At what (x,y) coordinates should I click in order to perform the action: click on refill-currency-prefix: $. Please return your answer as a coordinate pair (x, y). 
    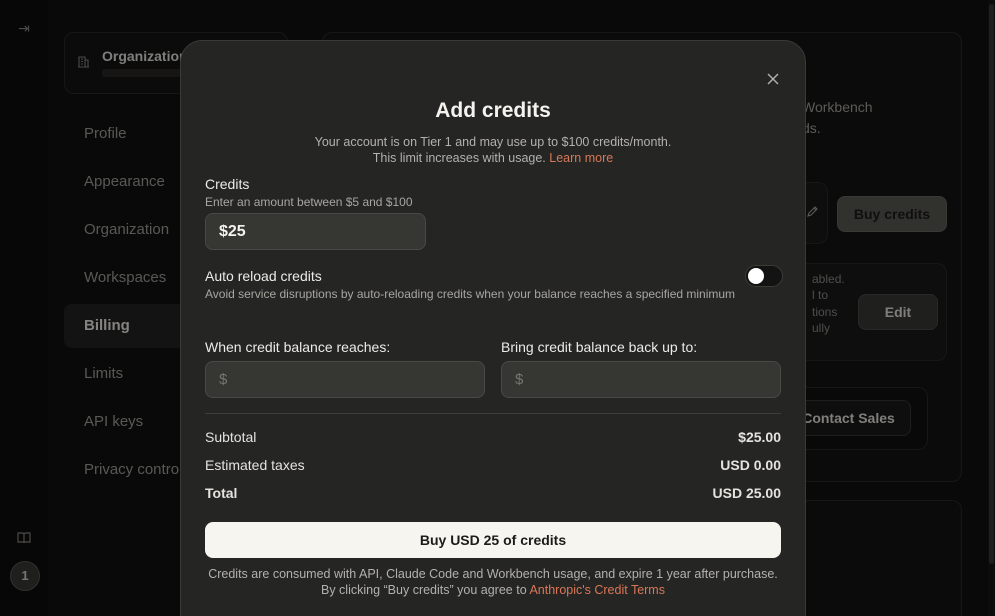
    Looking at the image, I should click on (519, 379).